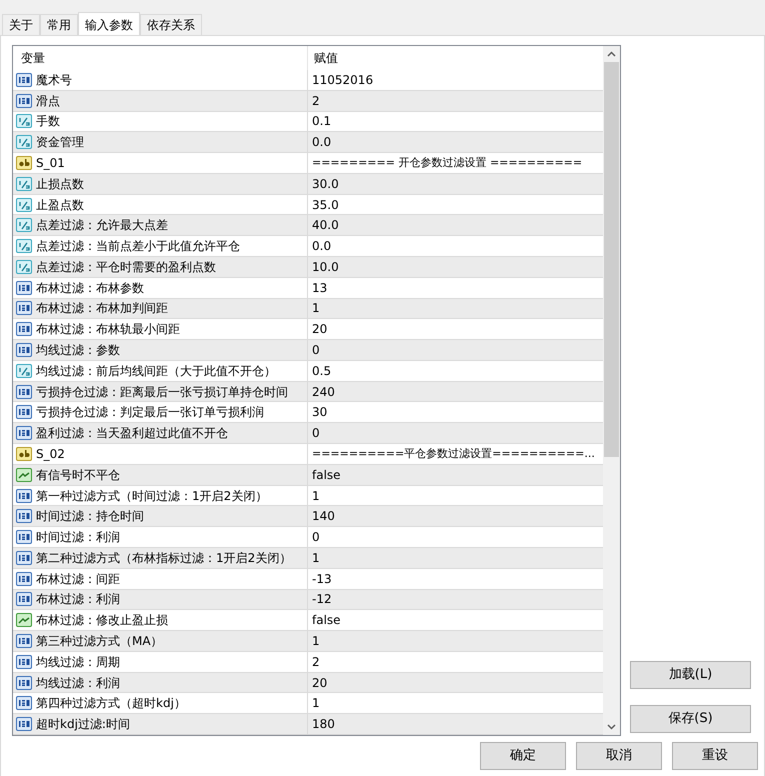 This screenshot has width=765, height=776. I want to click on side-button: 加载(L), so click(690, 675).